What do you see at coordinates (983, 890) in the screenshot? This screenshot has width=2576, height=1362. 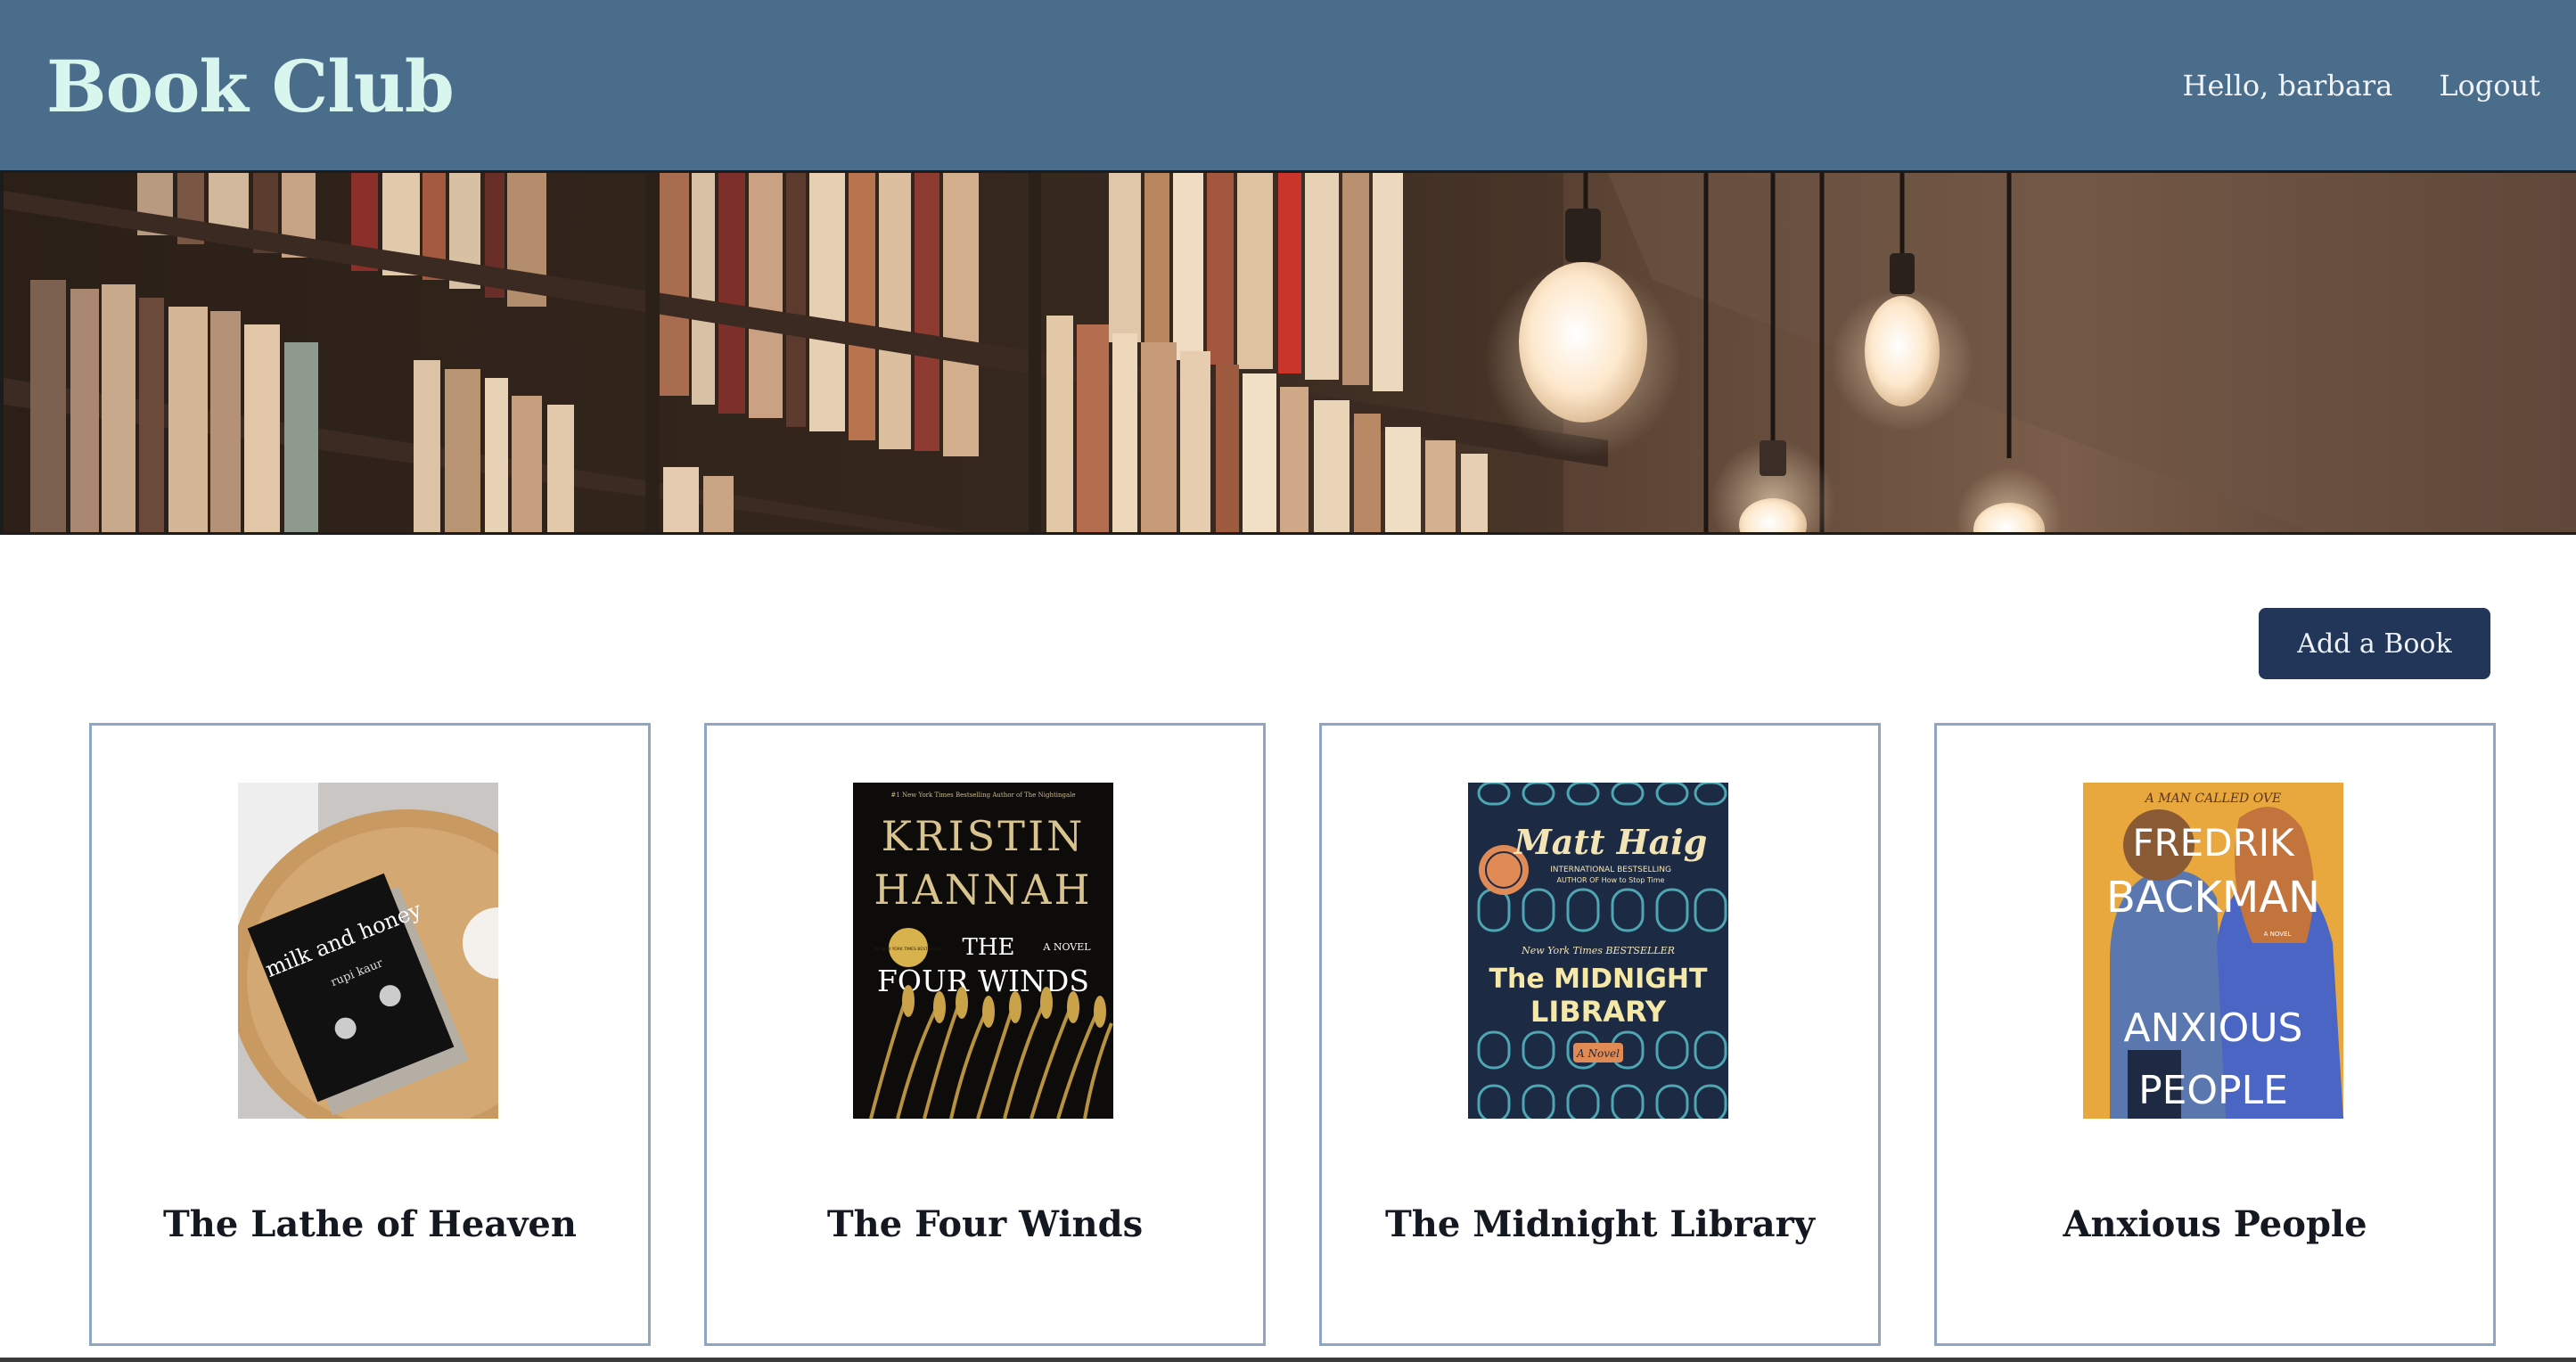 I see `cover-author-last: HANNAH` at bounding box center [983, 890].